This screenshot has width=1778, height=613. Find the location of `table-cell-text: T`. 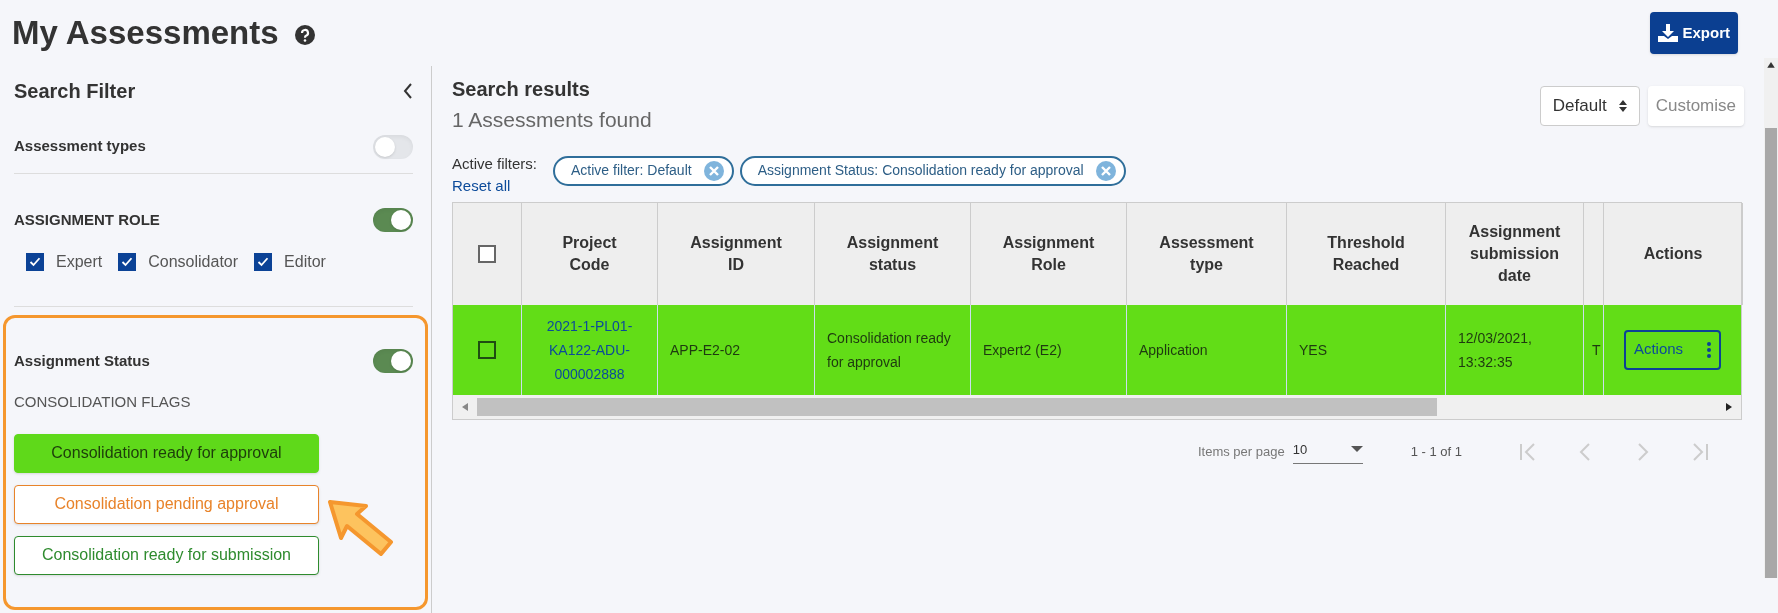

table-cell-text: T is located at coordinates (1596, 350).